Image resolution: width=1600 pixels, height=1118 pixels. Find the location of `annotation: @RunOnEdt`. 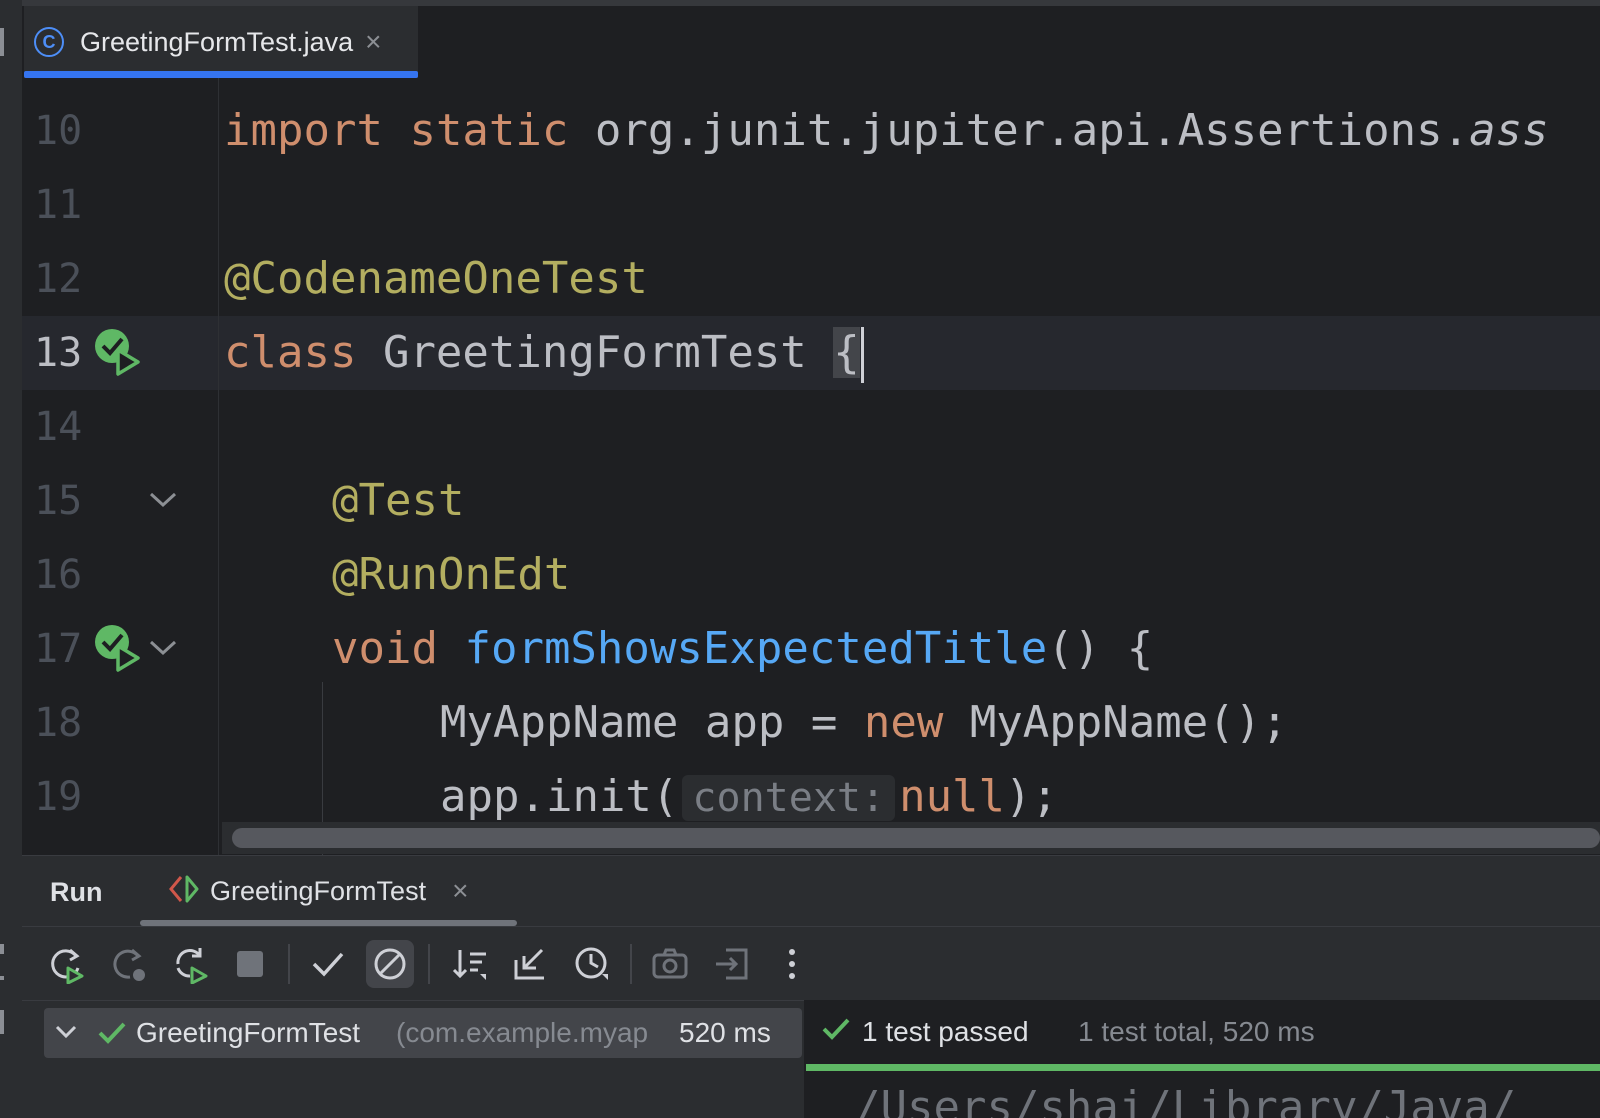

annotation: @RunOnEdt is located at coordinates (451, 574).